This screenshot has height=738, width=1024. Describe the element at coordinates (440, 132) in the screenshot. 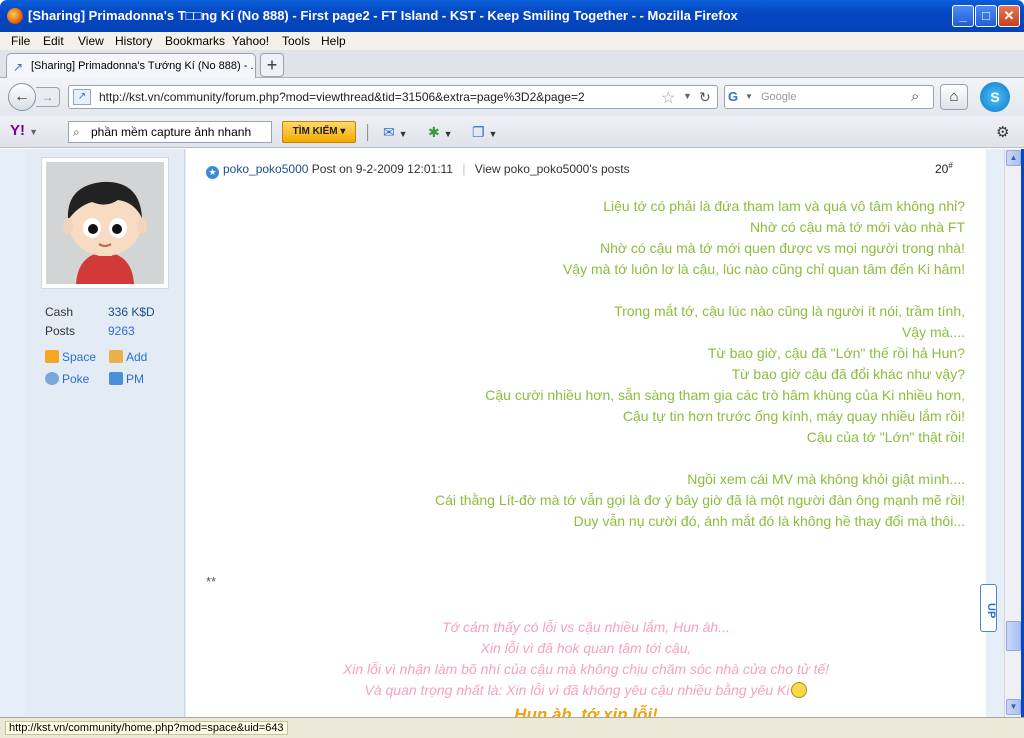

I see `sparkle-icon: ✱ ▼` at that location.